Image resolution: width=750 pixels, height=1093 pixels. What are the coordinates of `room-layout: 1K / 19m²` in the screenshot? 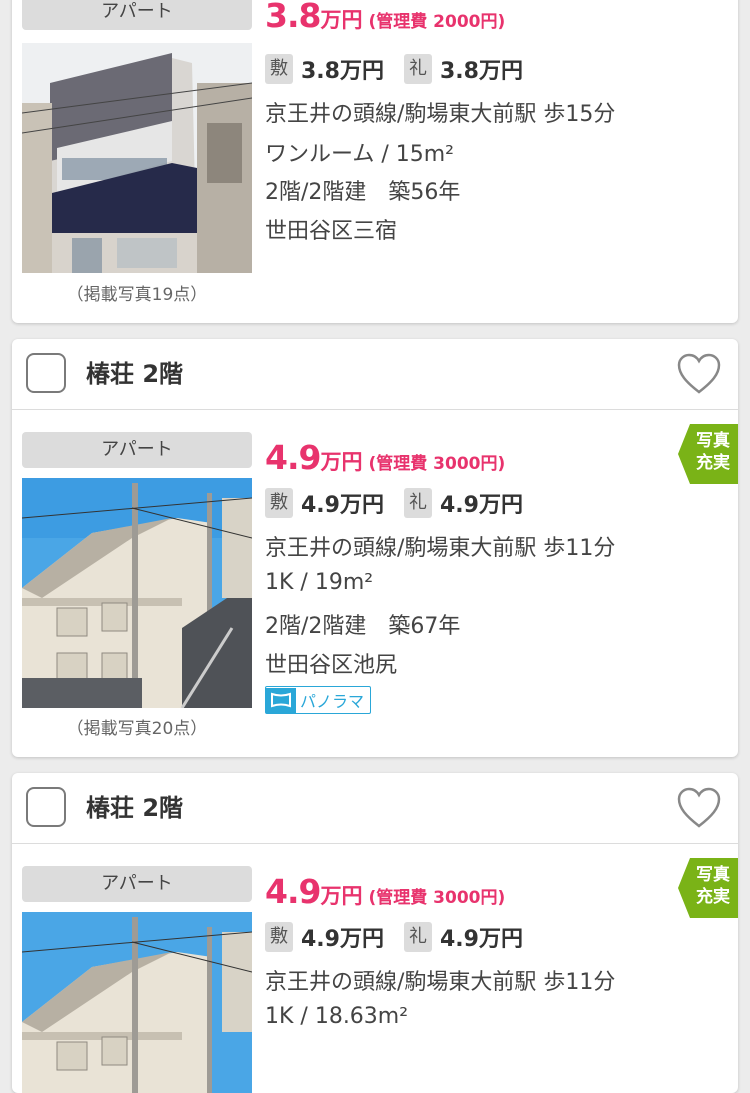 It's located at (319, 582).